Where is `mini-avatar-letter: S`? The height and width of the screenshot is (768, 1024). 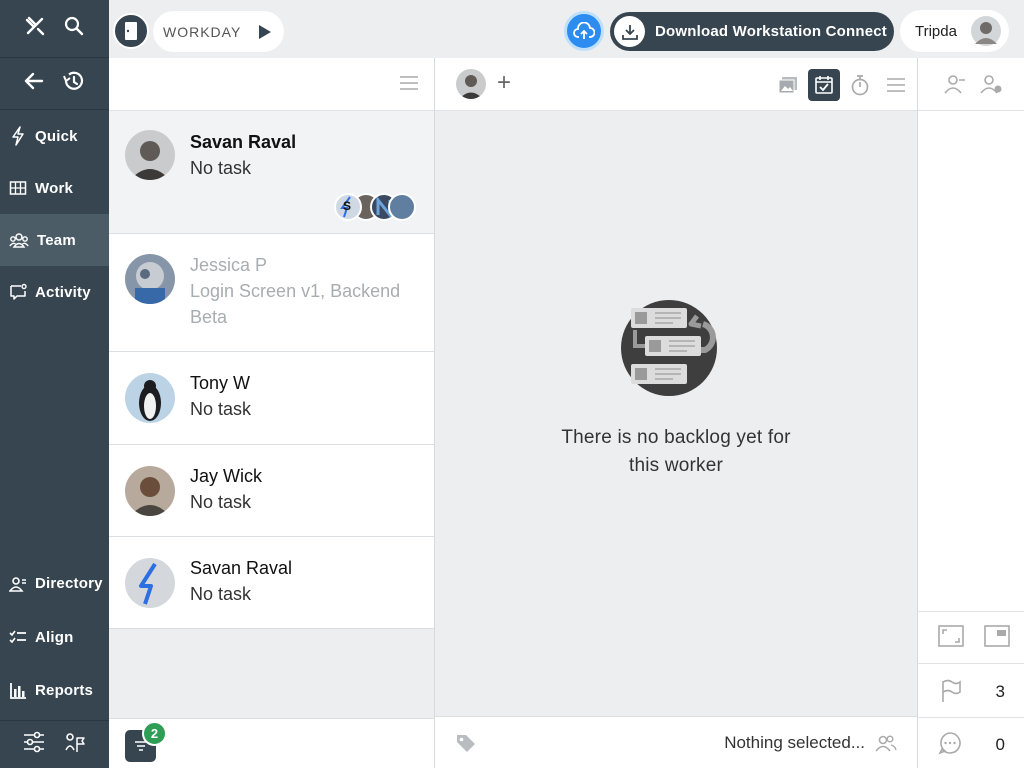
mini-avatar-letter: S is located at coordinates (347, 206).